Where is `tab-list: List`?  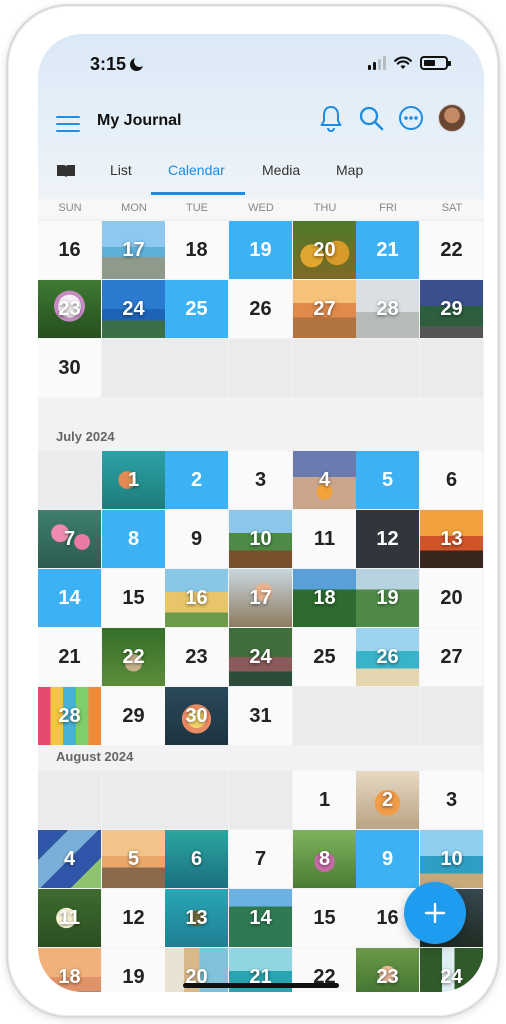
tab-list: List is located at coordinates (121, 170).